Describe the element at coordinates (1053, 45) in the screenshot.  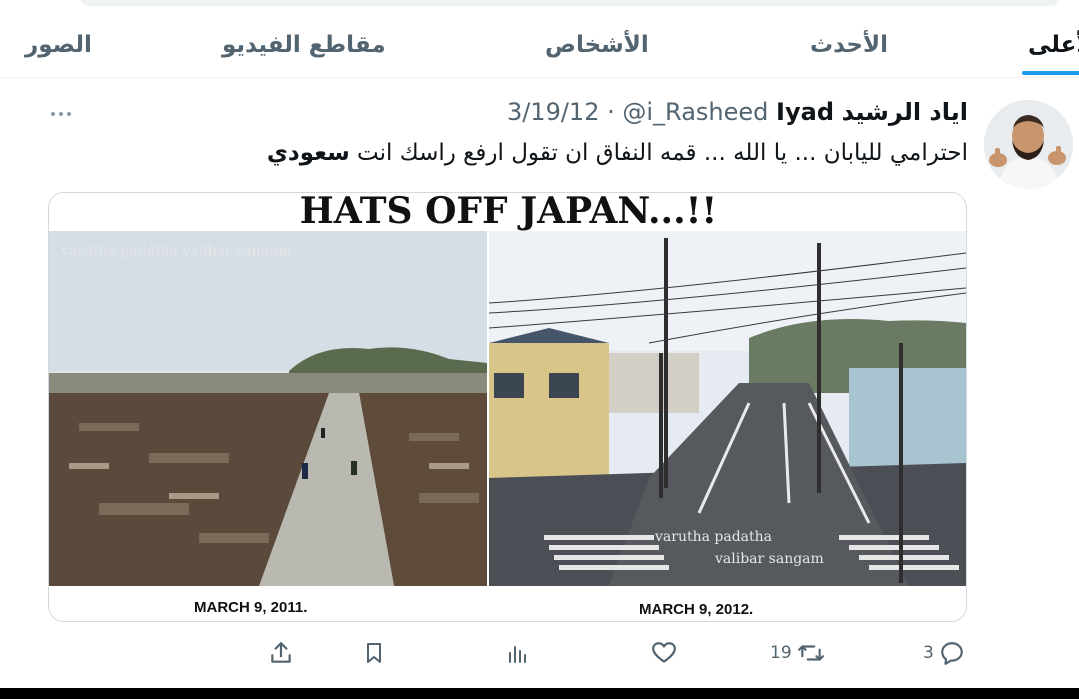
I see `tab-top: الأعلى` at that location.